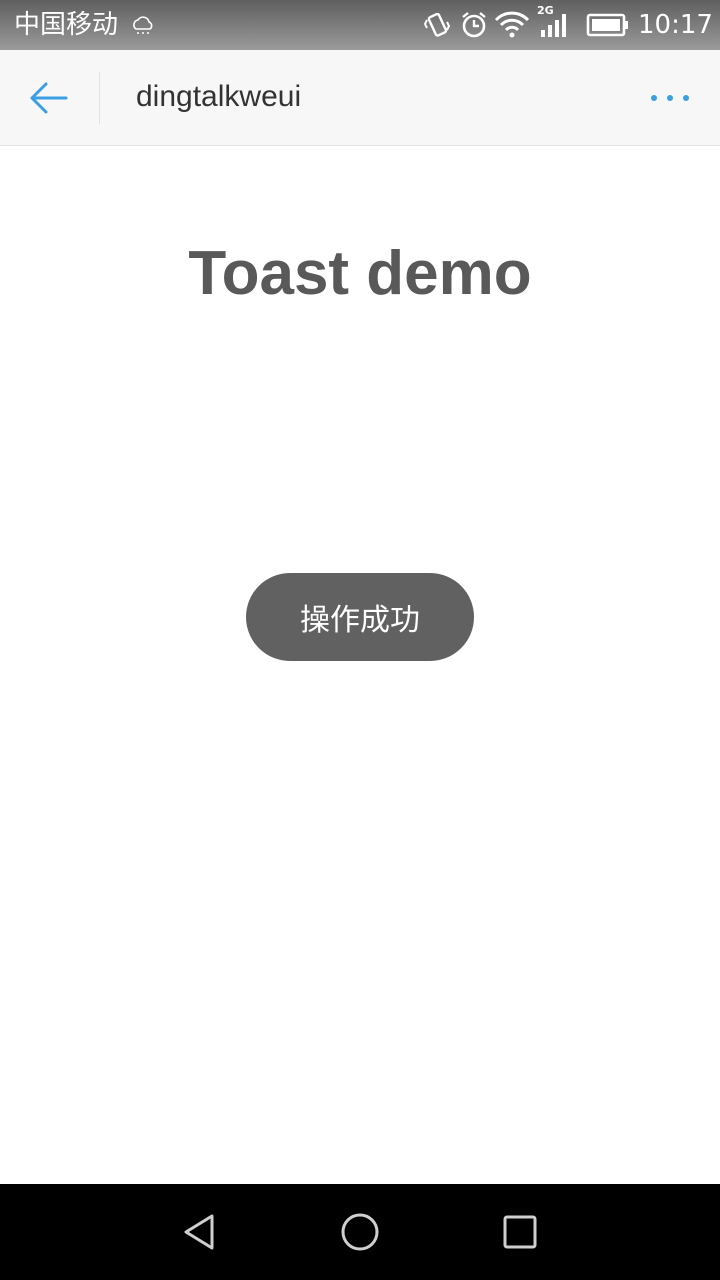 This screenshot has width=720, height=1280. I want to click on arrow-left-icon, so click(49, 98).